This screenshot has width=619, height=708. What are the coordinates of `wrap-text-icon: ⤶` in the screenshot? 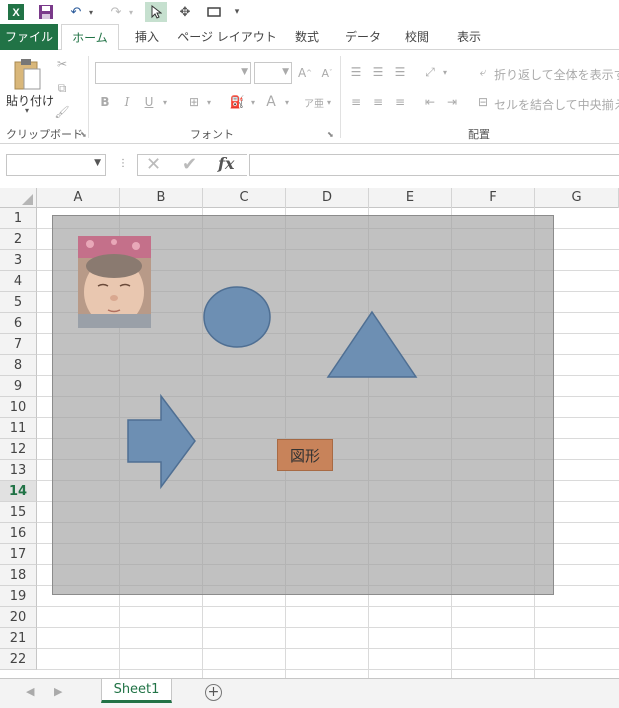 It's located at (483, 72).